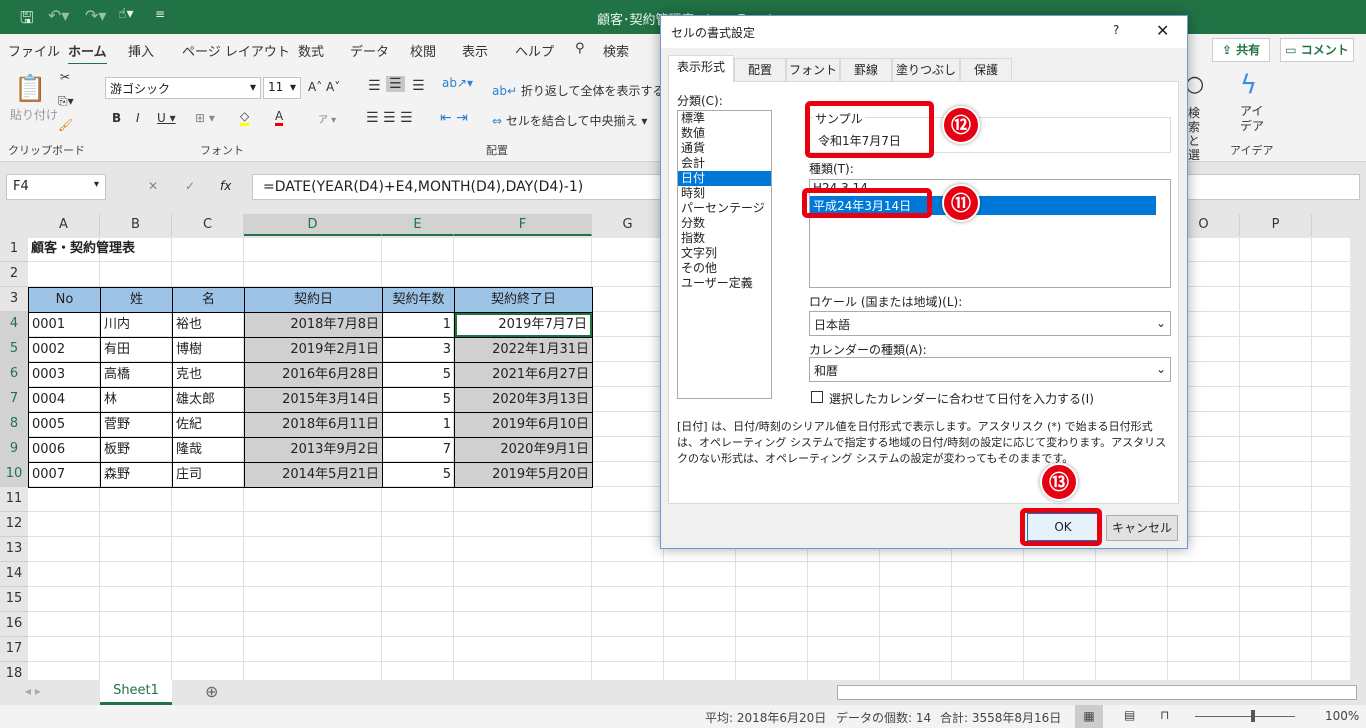 The width and height of the screenshot is (1366, 728). Describe the element at coordinates (327, 118) in the screenshot. I see `phonetic-icon: ア ▾` at that location.